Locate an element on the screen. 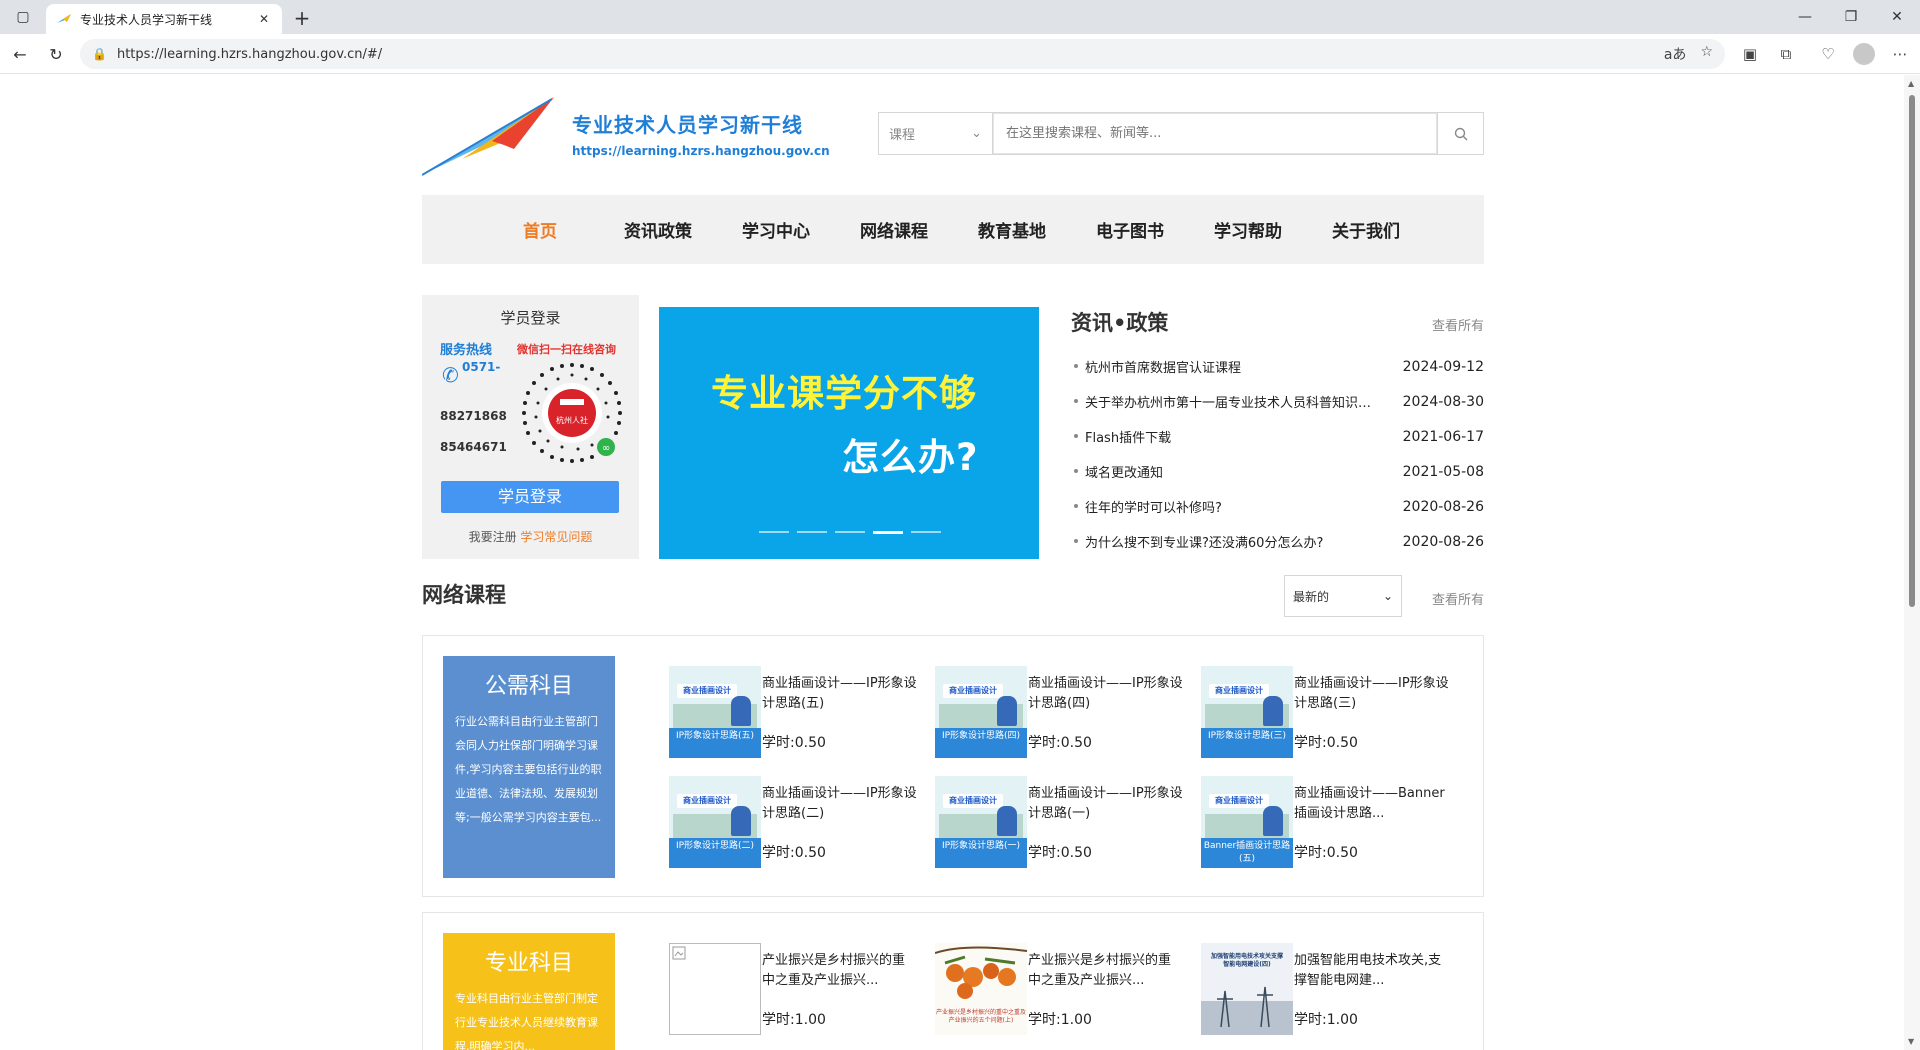 This screenshot has height=1050, width=1920. faq-link: 学习常见问题 is located at coordinates (556, 537).